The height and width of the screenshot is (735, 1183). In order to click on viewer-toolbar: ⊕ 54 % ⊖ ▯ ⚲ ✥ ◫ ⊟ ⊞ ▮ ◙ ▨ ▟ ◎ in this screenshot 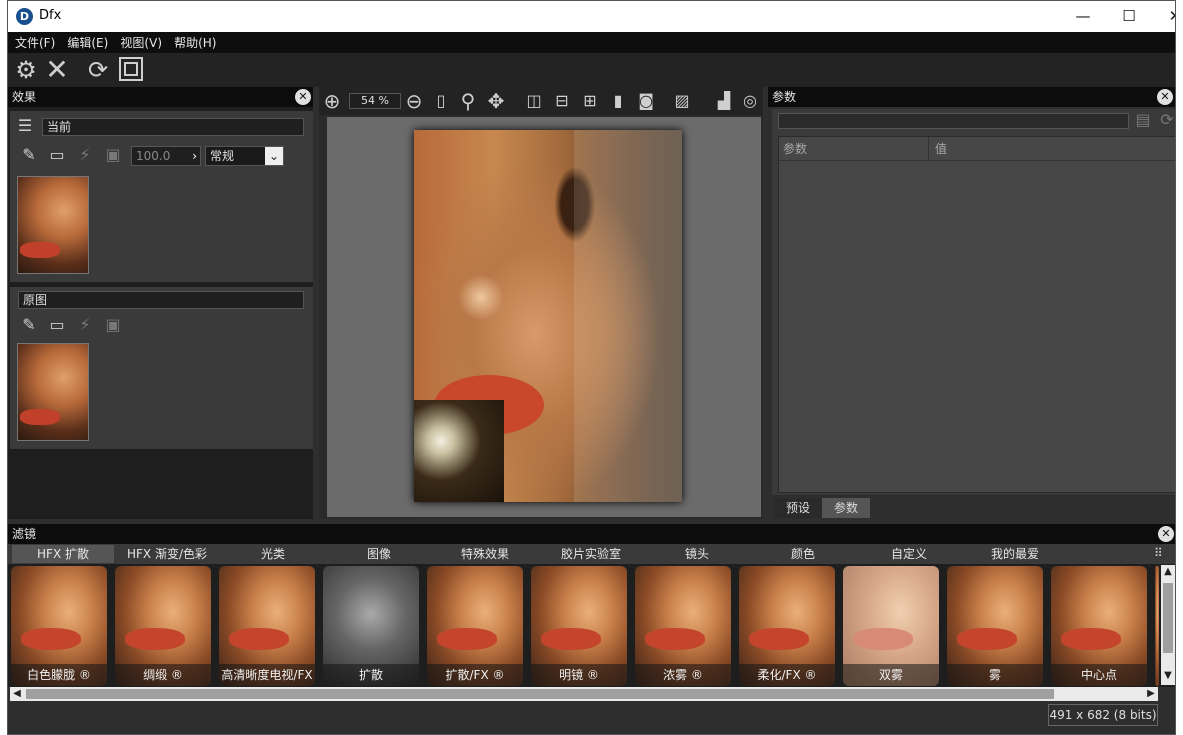, I will do `click(541, 101)`.